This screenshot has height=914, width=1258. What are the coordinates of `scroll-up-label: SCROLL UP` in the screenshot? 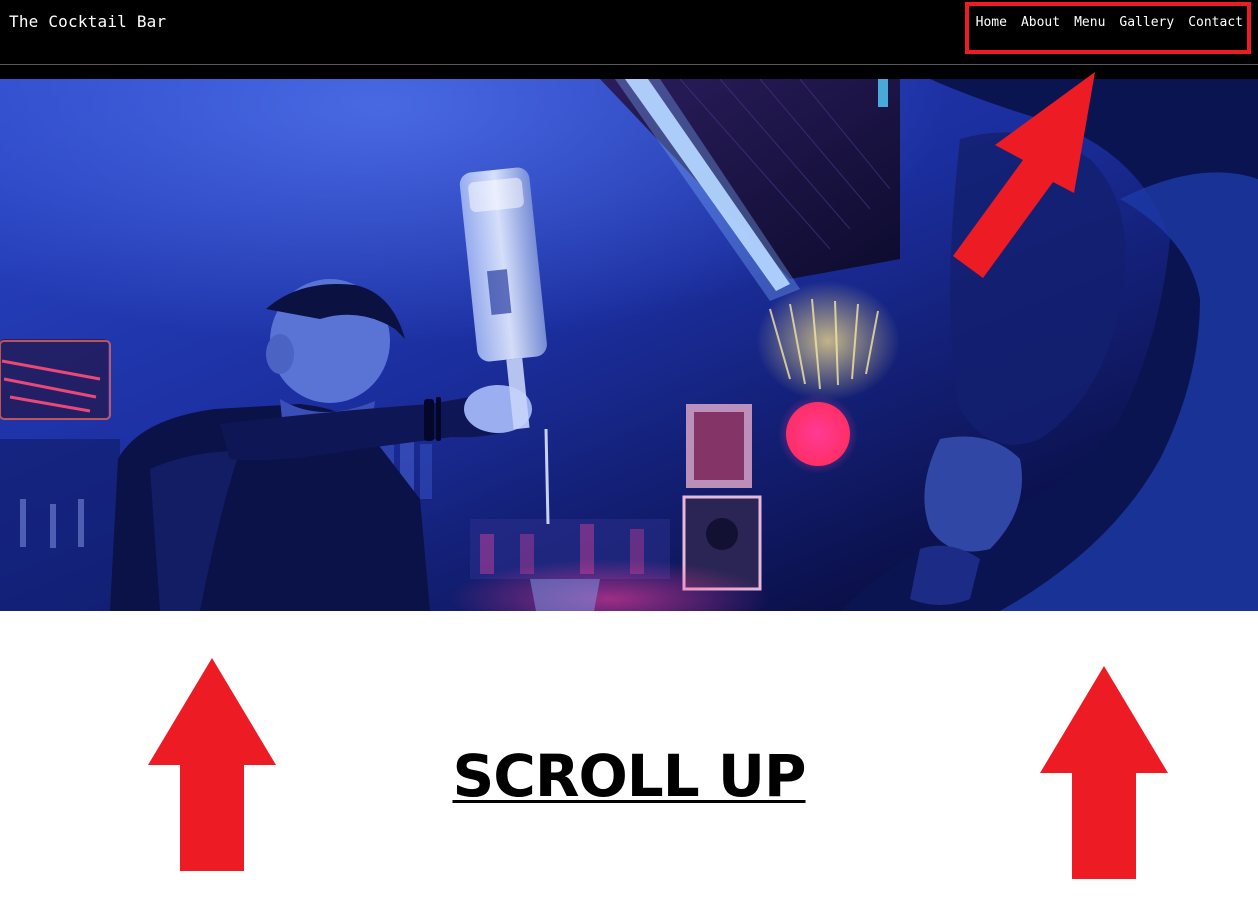 It's located at (629, 776).